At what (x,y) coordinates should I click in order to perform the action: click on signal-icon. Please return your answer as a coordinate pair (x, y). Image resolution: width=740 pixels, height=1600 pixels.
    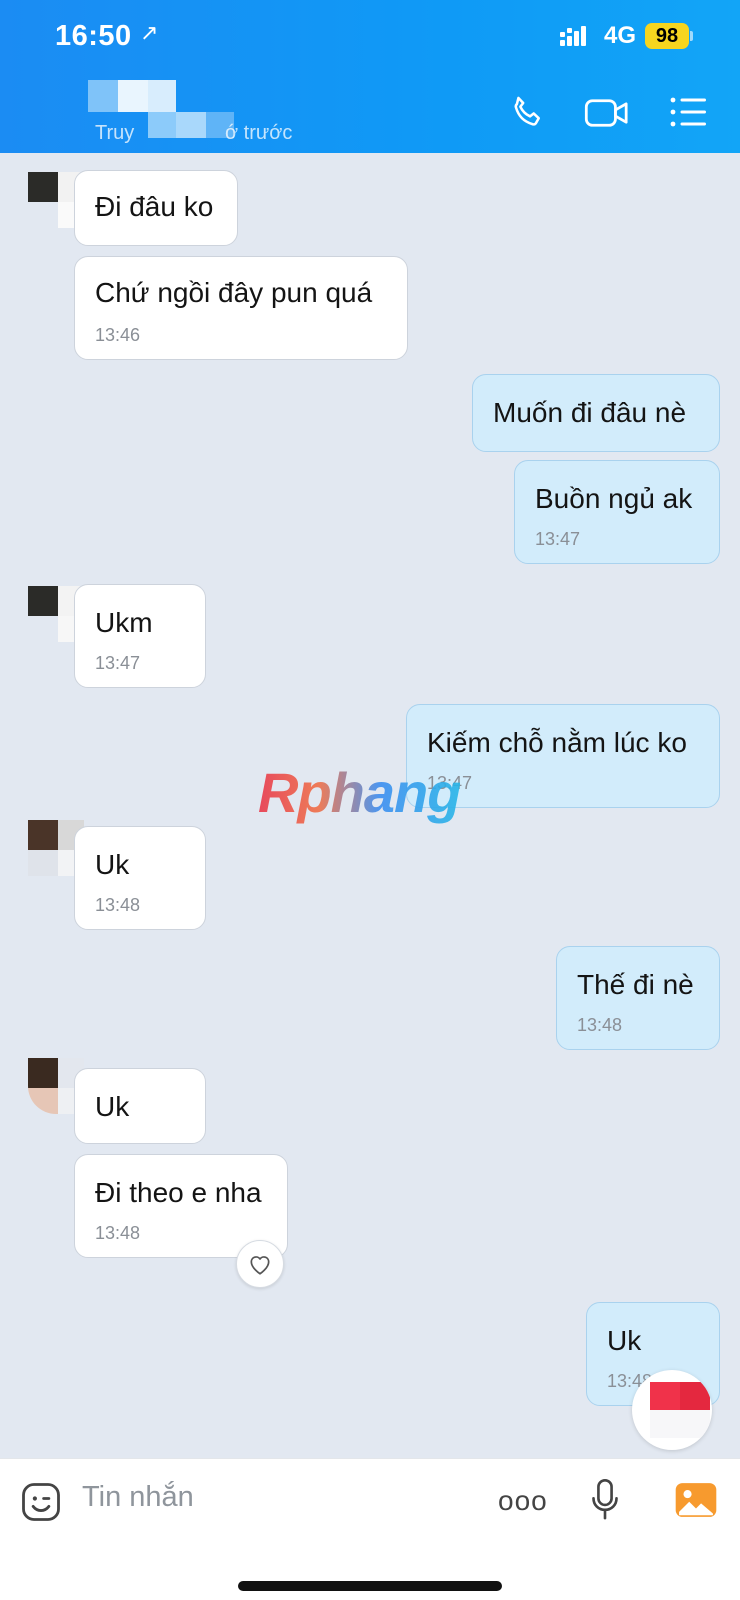
    Looking at the image, I should click on (573, 36).